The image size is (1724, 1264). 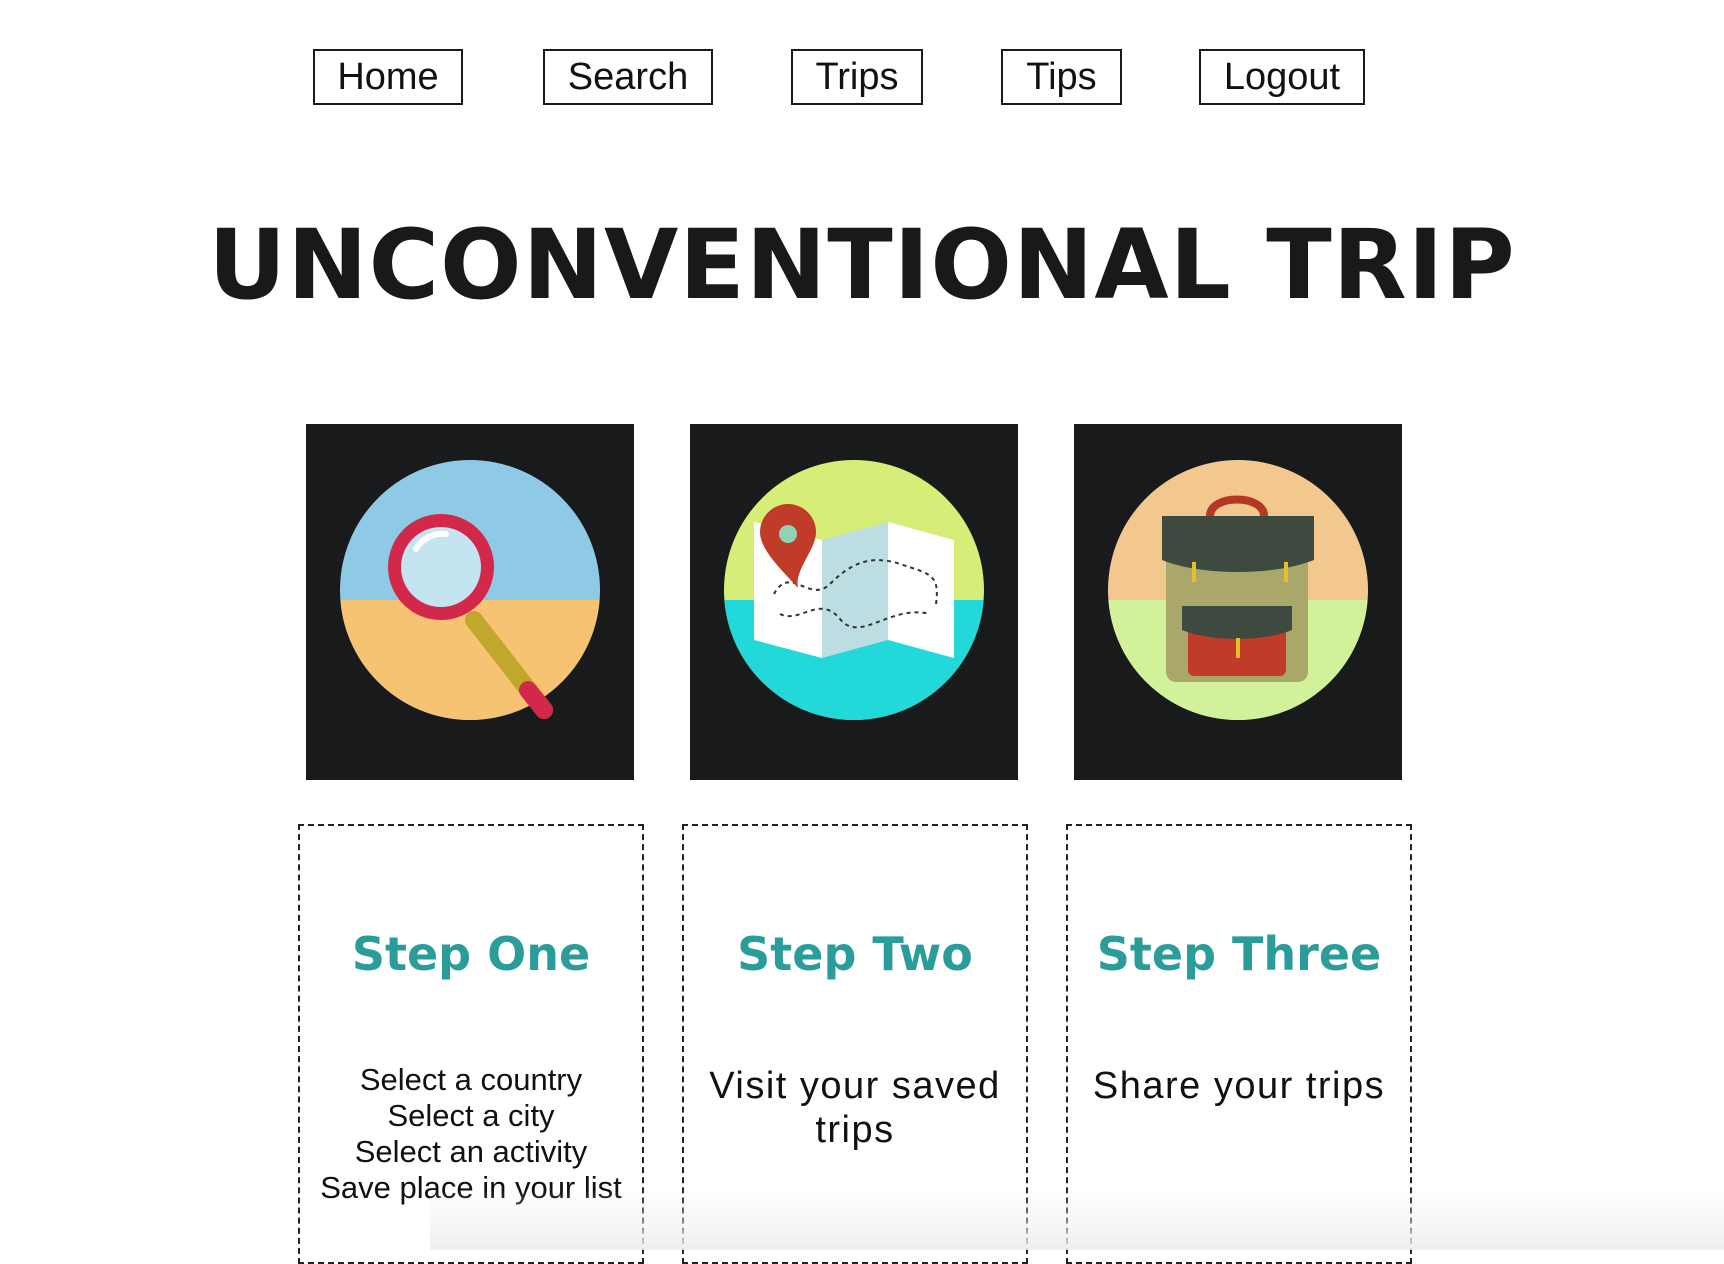 I want to click on step-one-title: Step One, so click(x=471, y=954).